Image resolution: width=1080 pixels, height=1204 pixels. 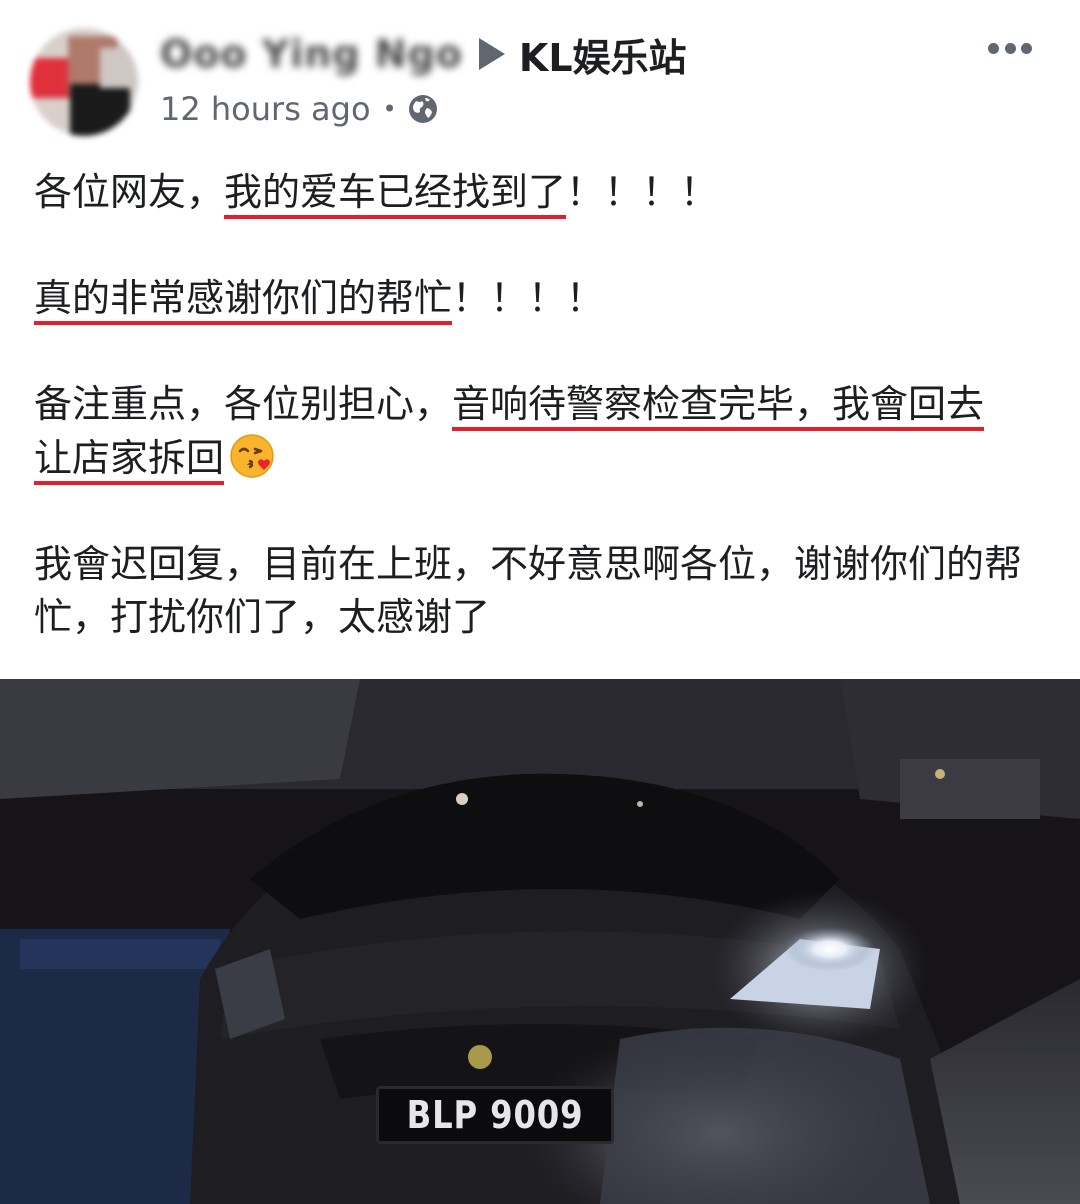 I want to click on text-segment: 各位网友，, so click(x=129, y=192).